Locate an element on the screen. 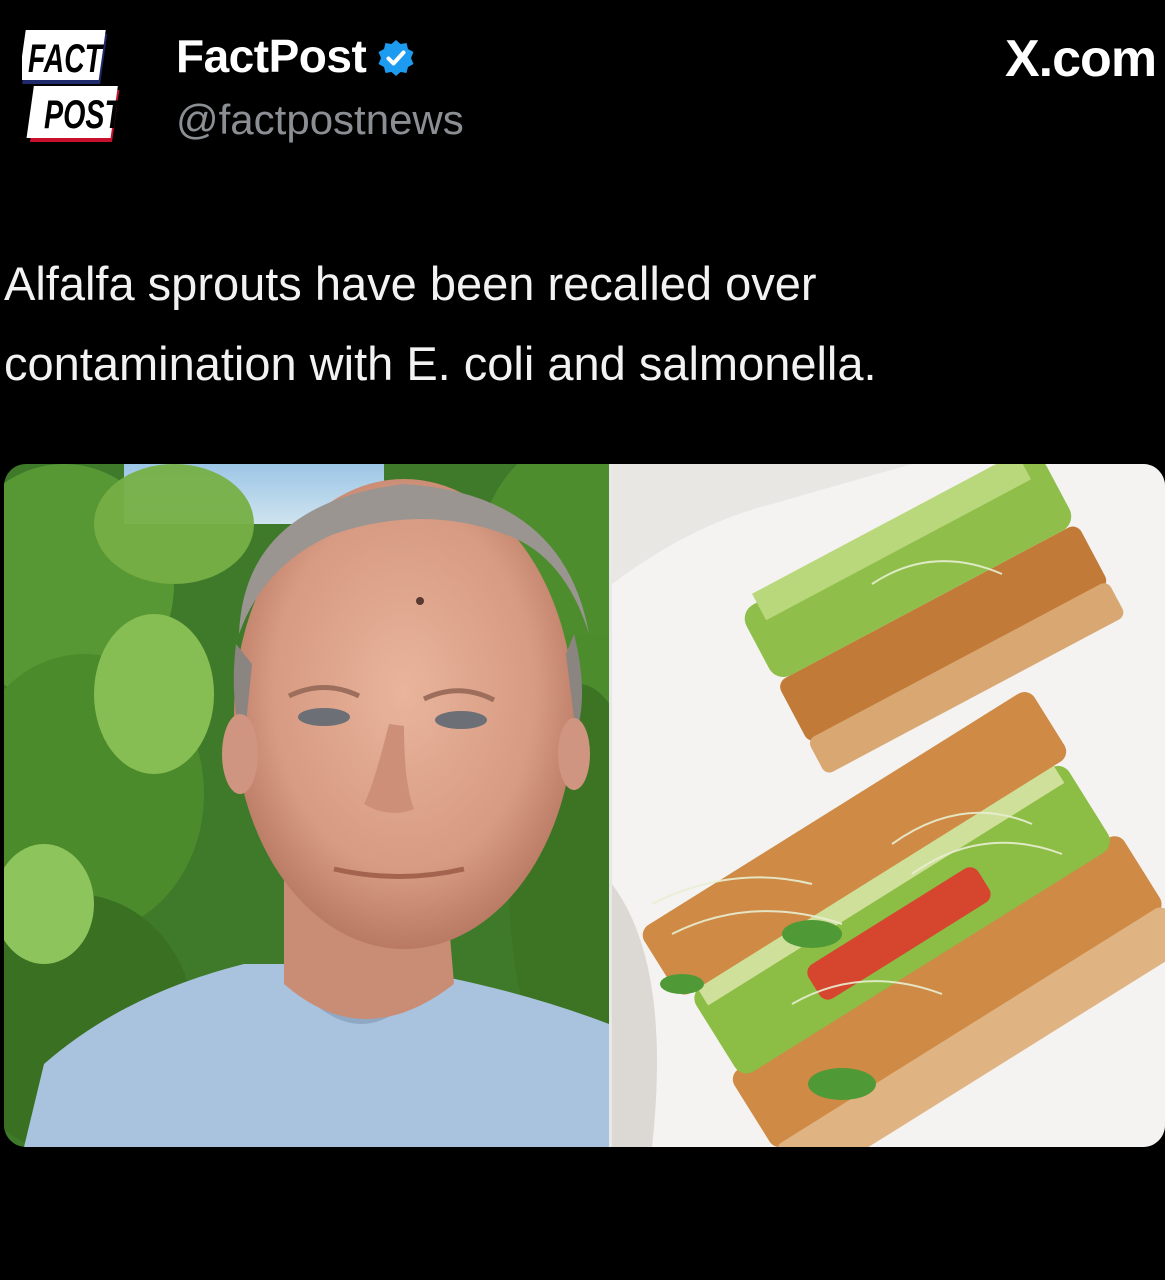 This screenshot has width=1165, height=1280. x-com-watermark: X.com is located at coordinates (1081, 59).